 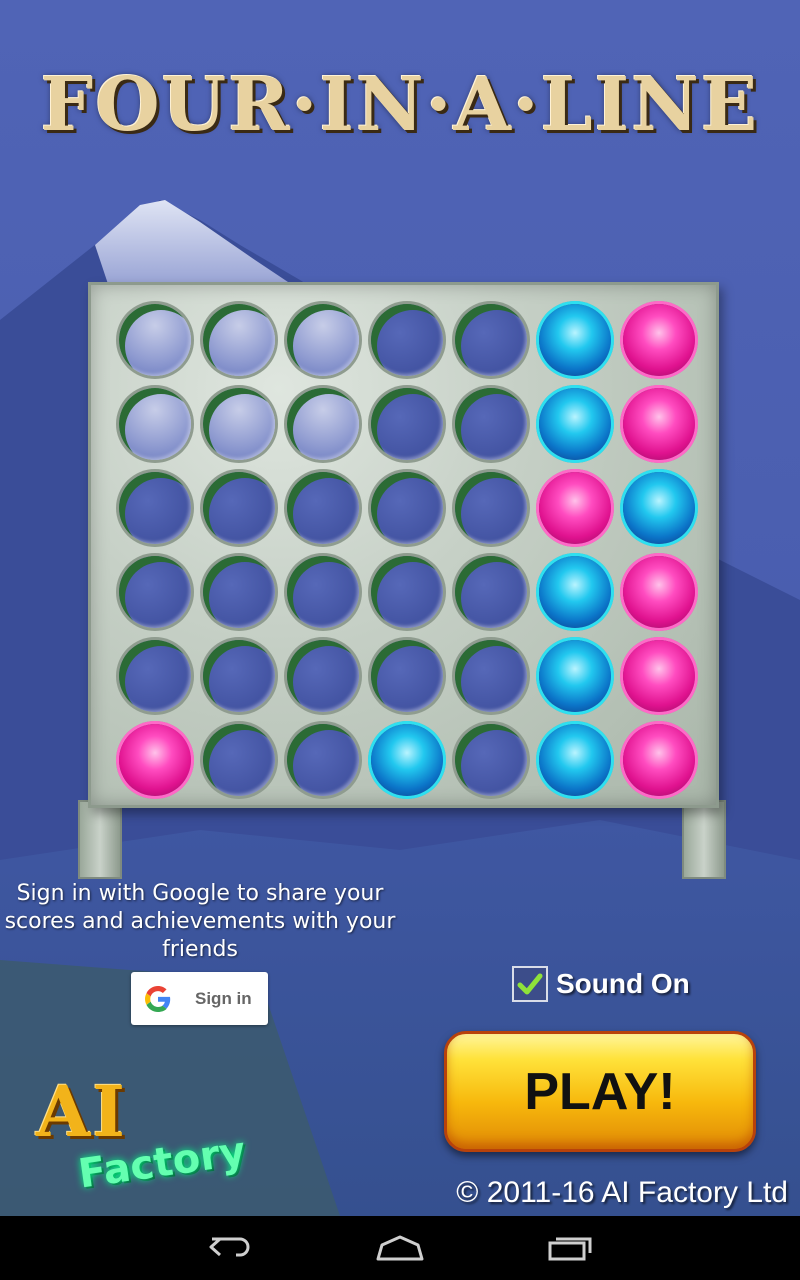 I want to click on ai-factory-logo: AI Factory, so click(x=142, y=1133).